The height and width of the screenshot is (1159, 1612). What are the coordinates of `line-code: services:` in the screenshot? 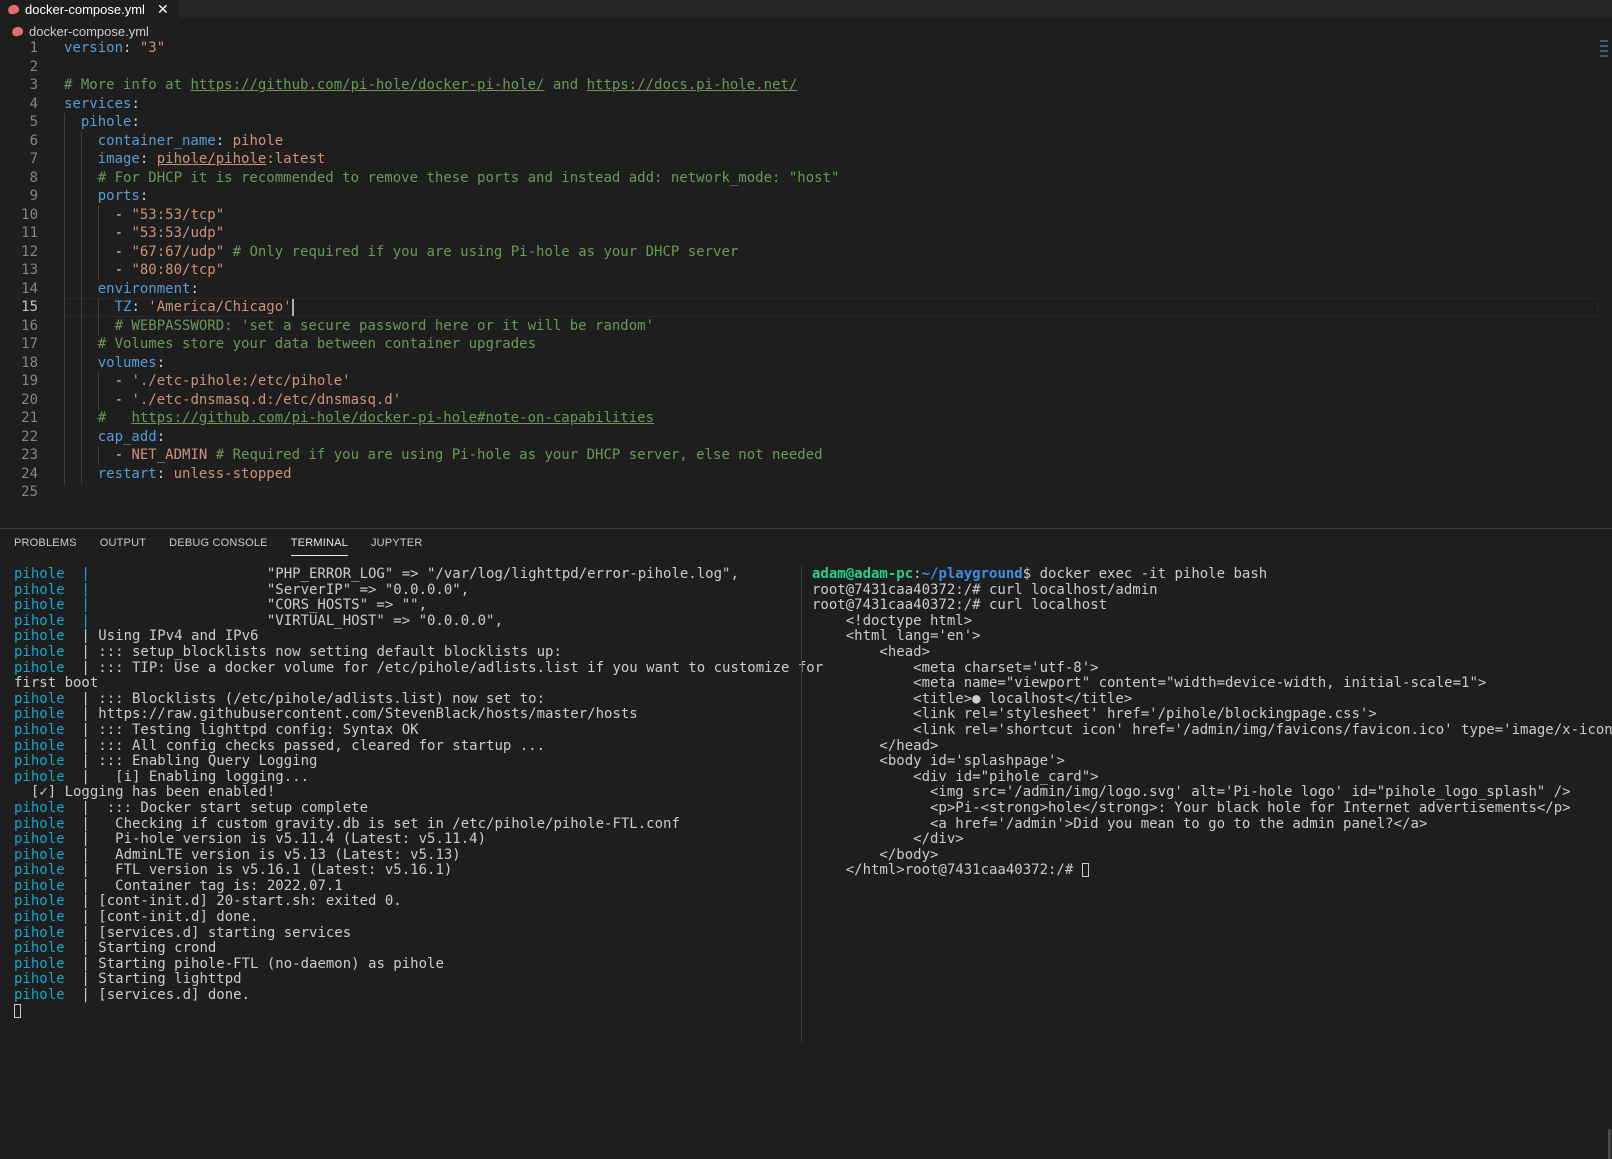 It's located at (102, 104).